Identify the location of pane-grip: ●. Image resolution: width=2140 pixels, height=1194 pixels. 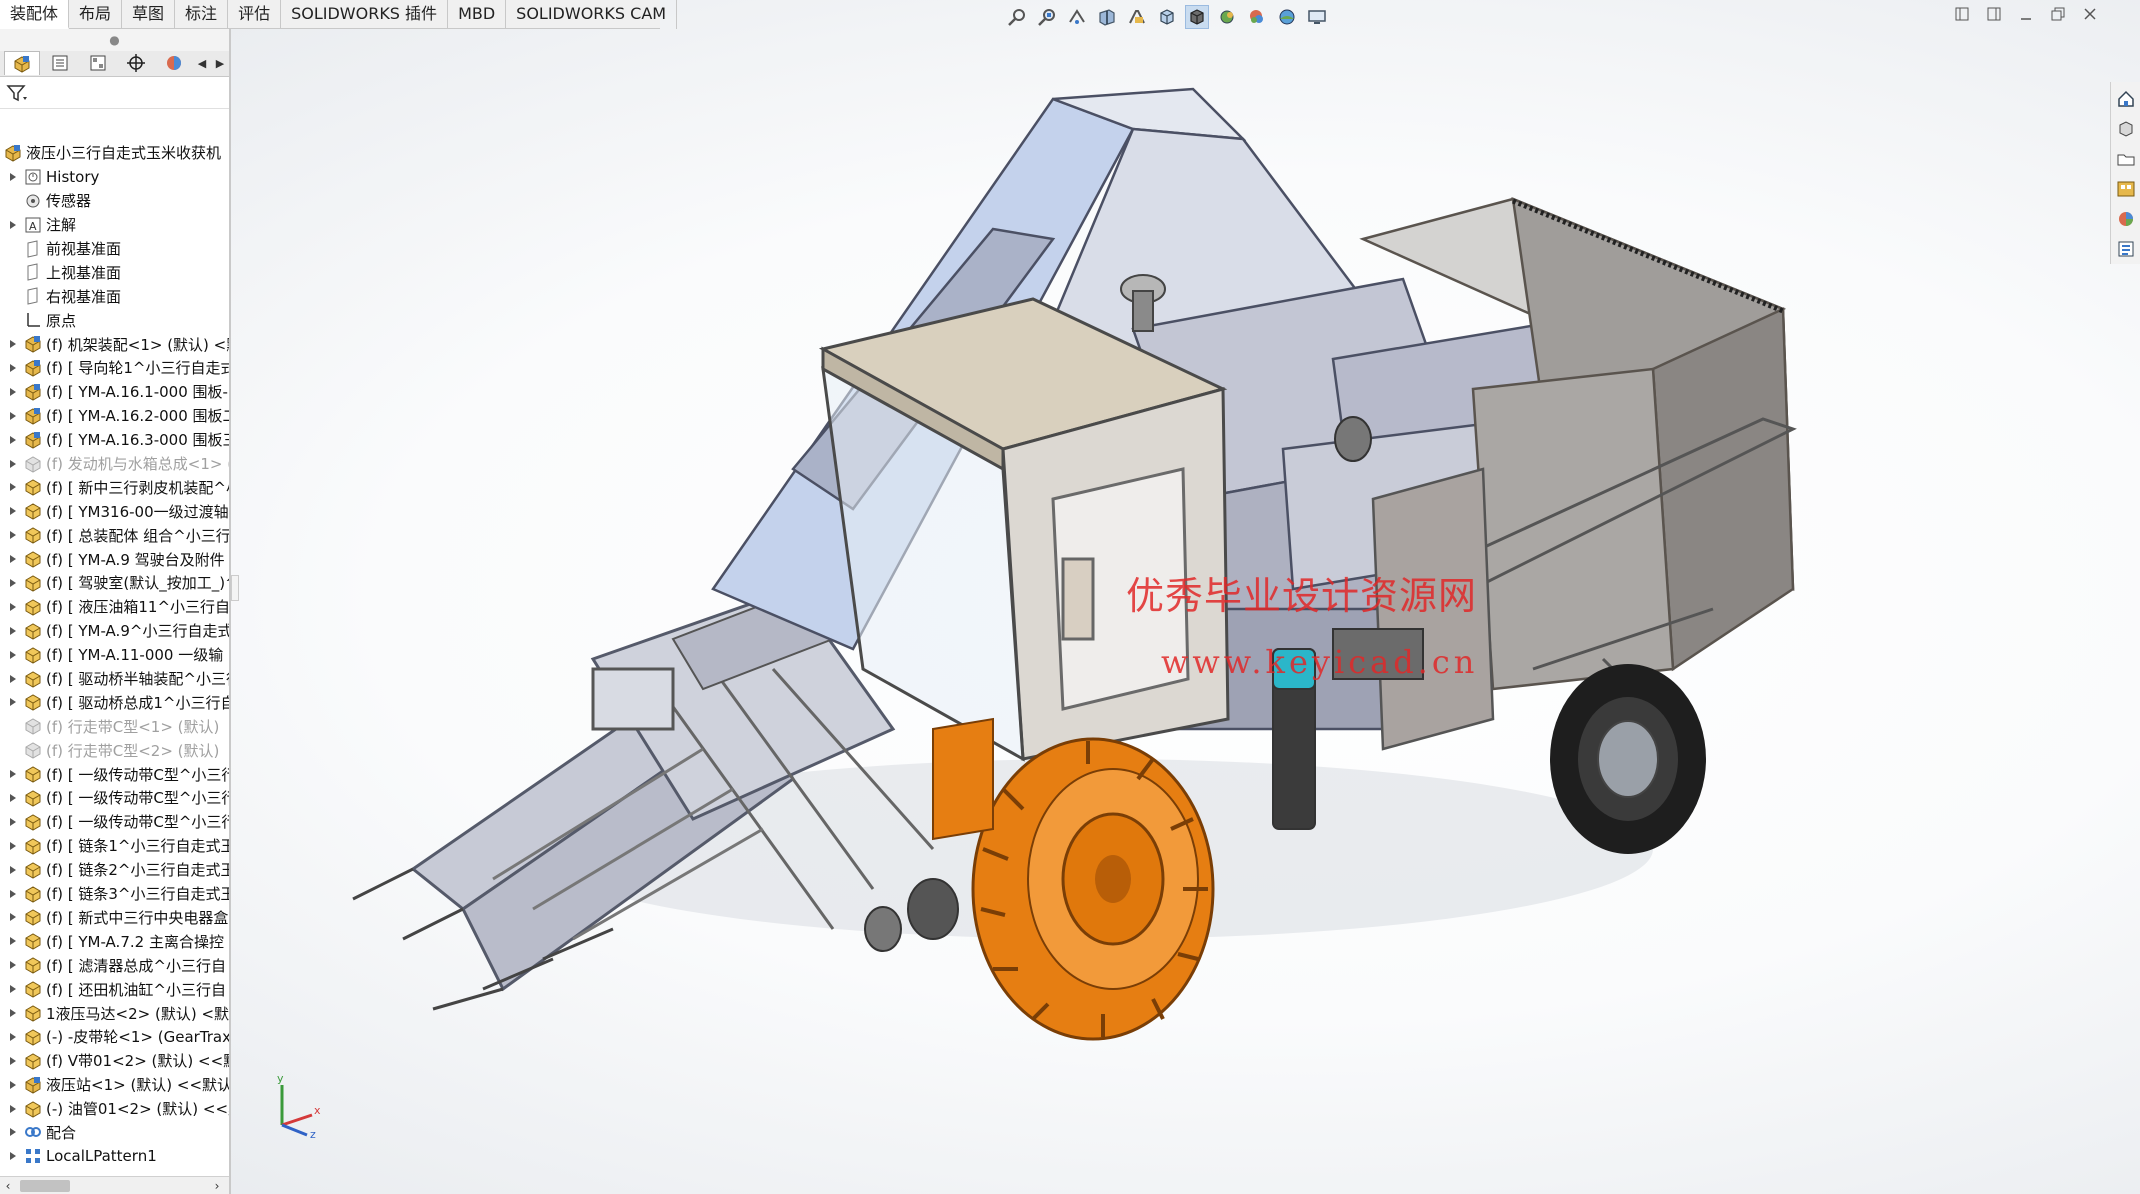
(114, 40).